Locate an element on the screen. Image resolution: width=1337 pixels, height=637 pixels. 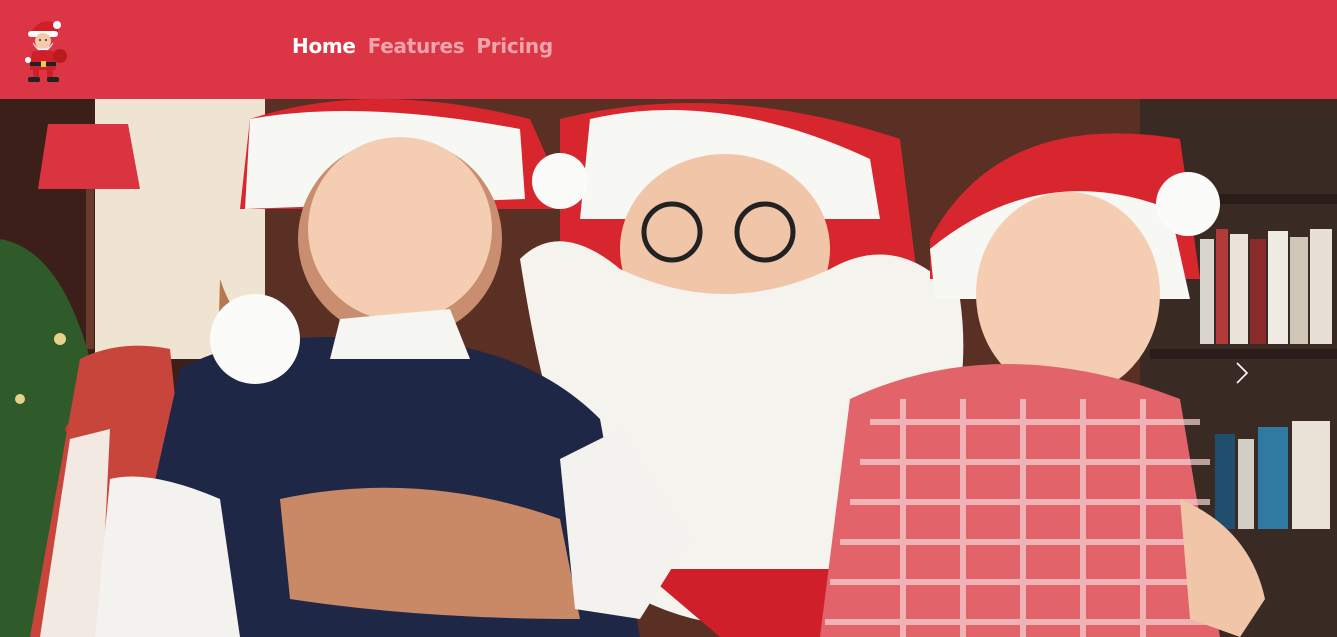
nav-link-features: Features is located at coordinates (416, 46).